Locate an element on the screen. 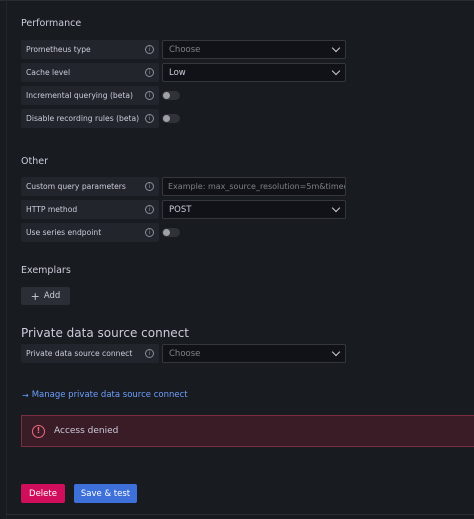 This screenshot has height=519, width=474. use-series-endpoint-label: Use series endpoint i is located at coordinates (90, 232).